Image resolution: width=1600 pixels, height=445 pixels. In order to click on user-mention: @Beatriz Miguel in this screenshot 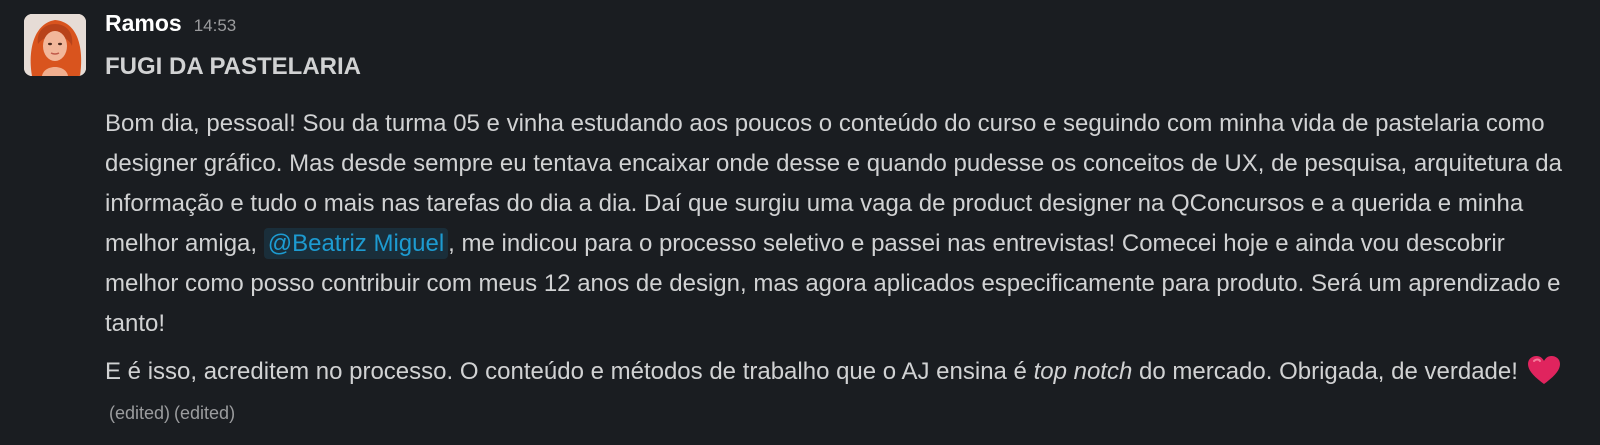, I will do `click(356, 243)`.